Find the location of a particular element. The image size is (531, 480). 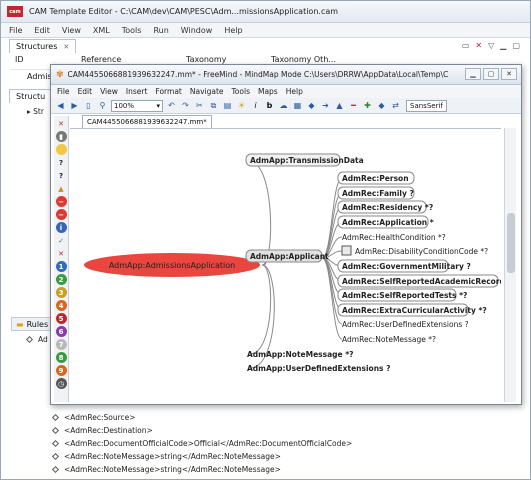

menu-tools: Tools is located at coordinates (241, 91).